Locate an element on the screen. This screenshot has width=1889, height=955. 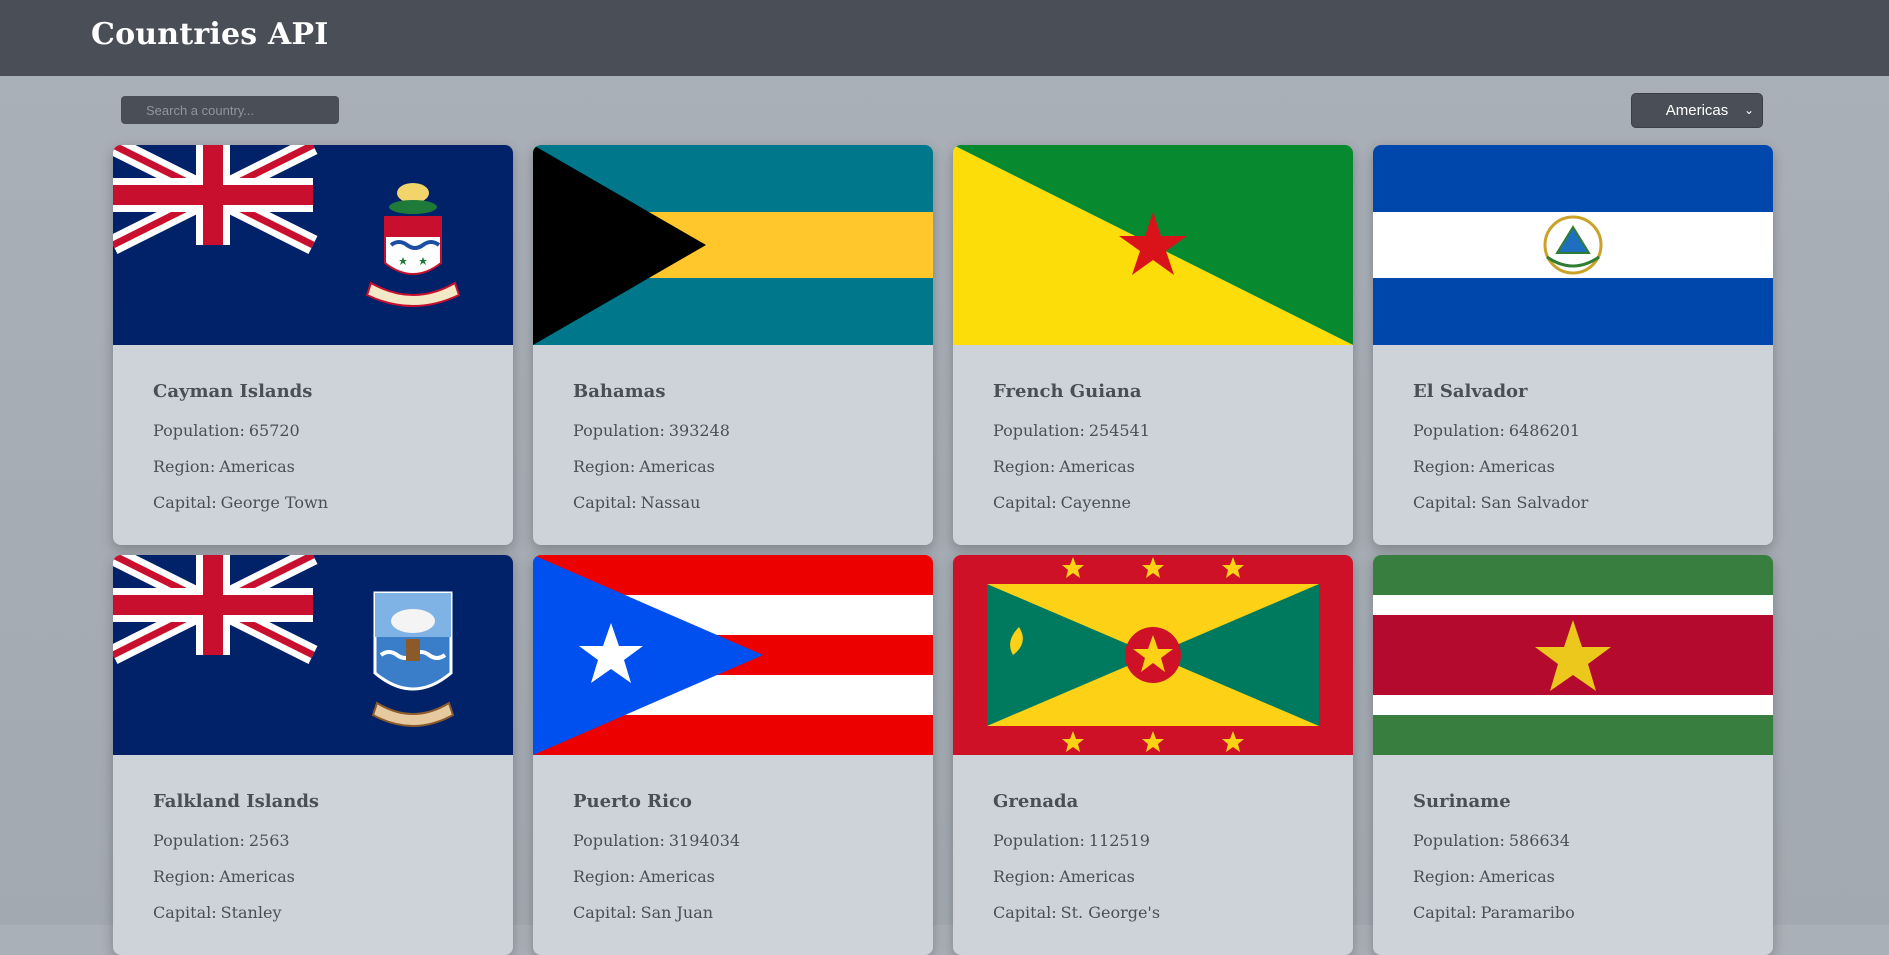
el-salvador-flag-icon is located at coordinates (1573, 245).